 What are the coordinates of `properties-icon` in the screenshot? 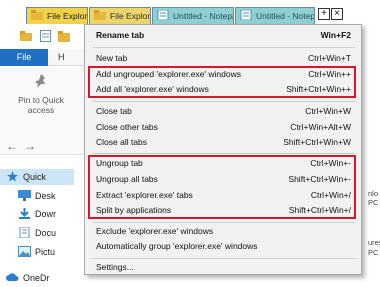 It's located at (45, 36).